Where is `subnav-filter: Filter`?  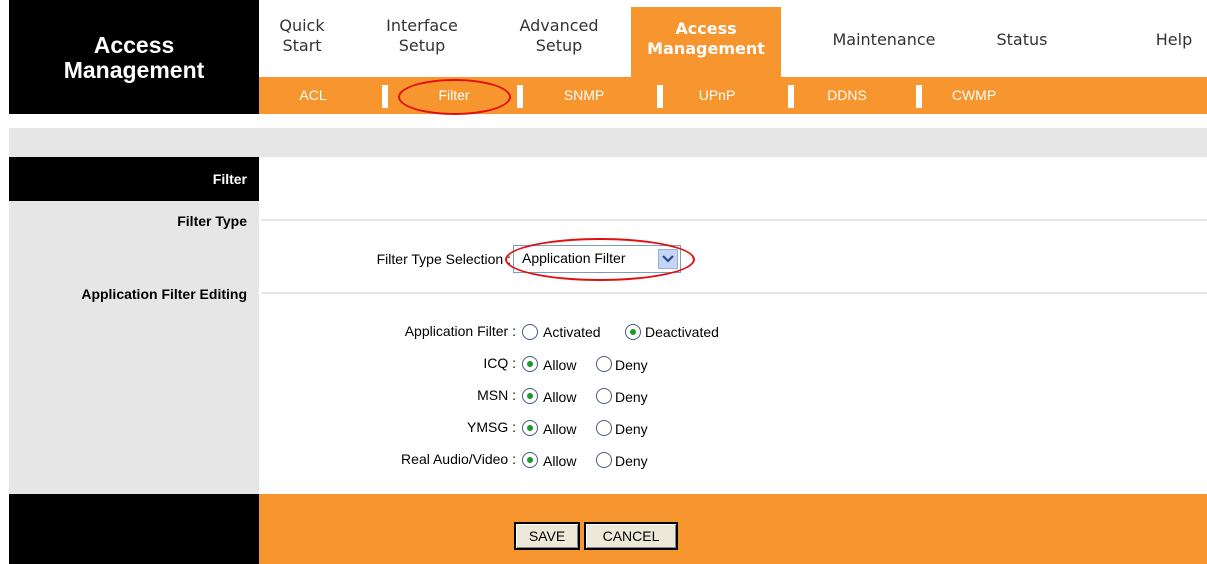
subnav-filter: Filter is located at coordinates (454, 95).